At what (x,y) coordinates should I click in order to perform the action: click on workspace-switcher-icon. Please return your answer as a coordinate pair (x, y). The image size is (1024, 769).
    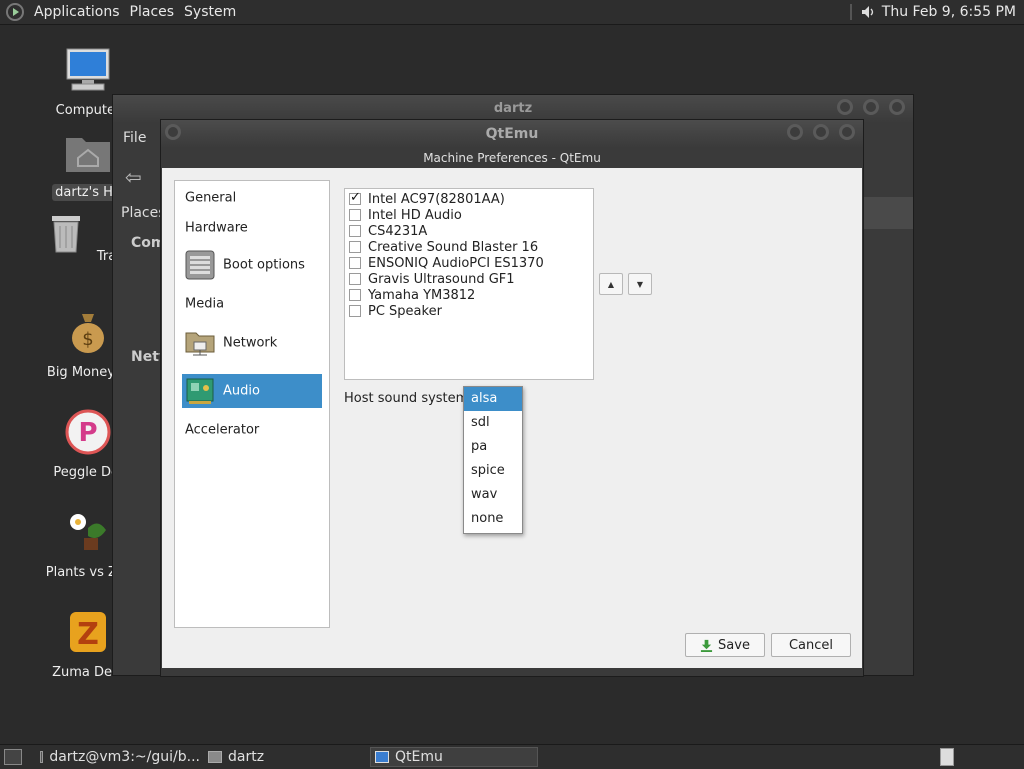
    Looking at the image, I should click on (947, 757).